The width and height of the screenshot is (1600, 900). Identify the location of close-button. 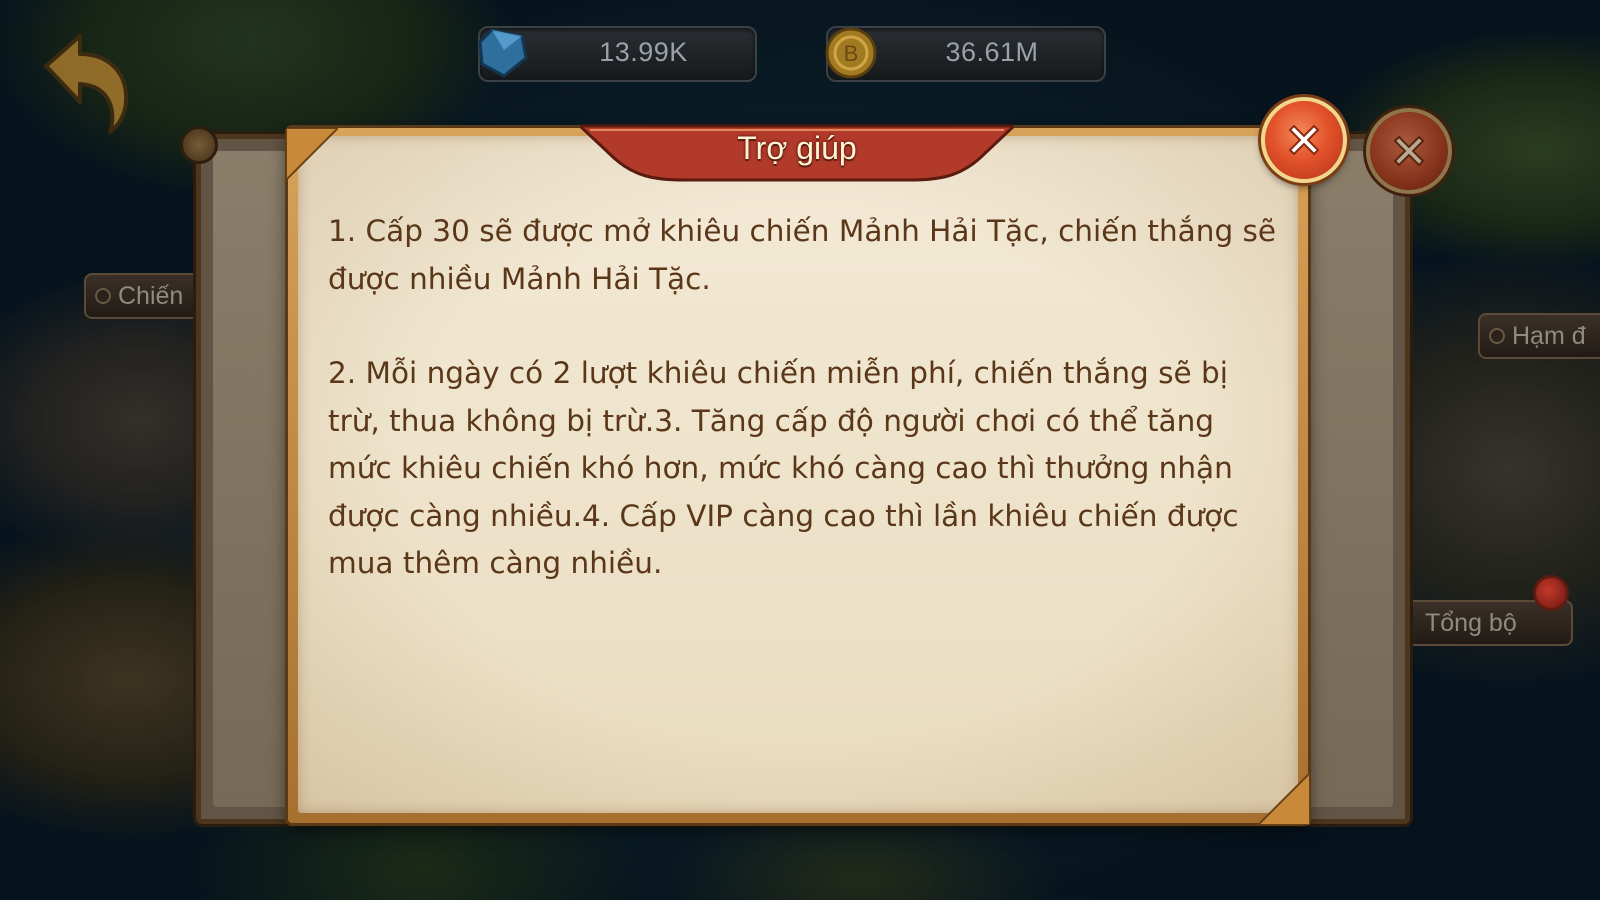
(1304, 140).